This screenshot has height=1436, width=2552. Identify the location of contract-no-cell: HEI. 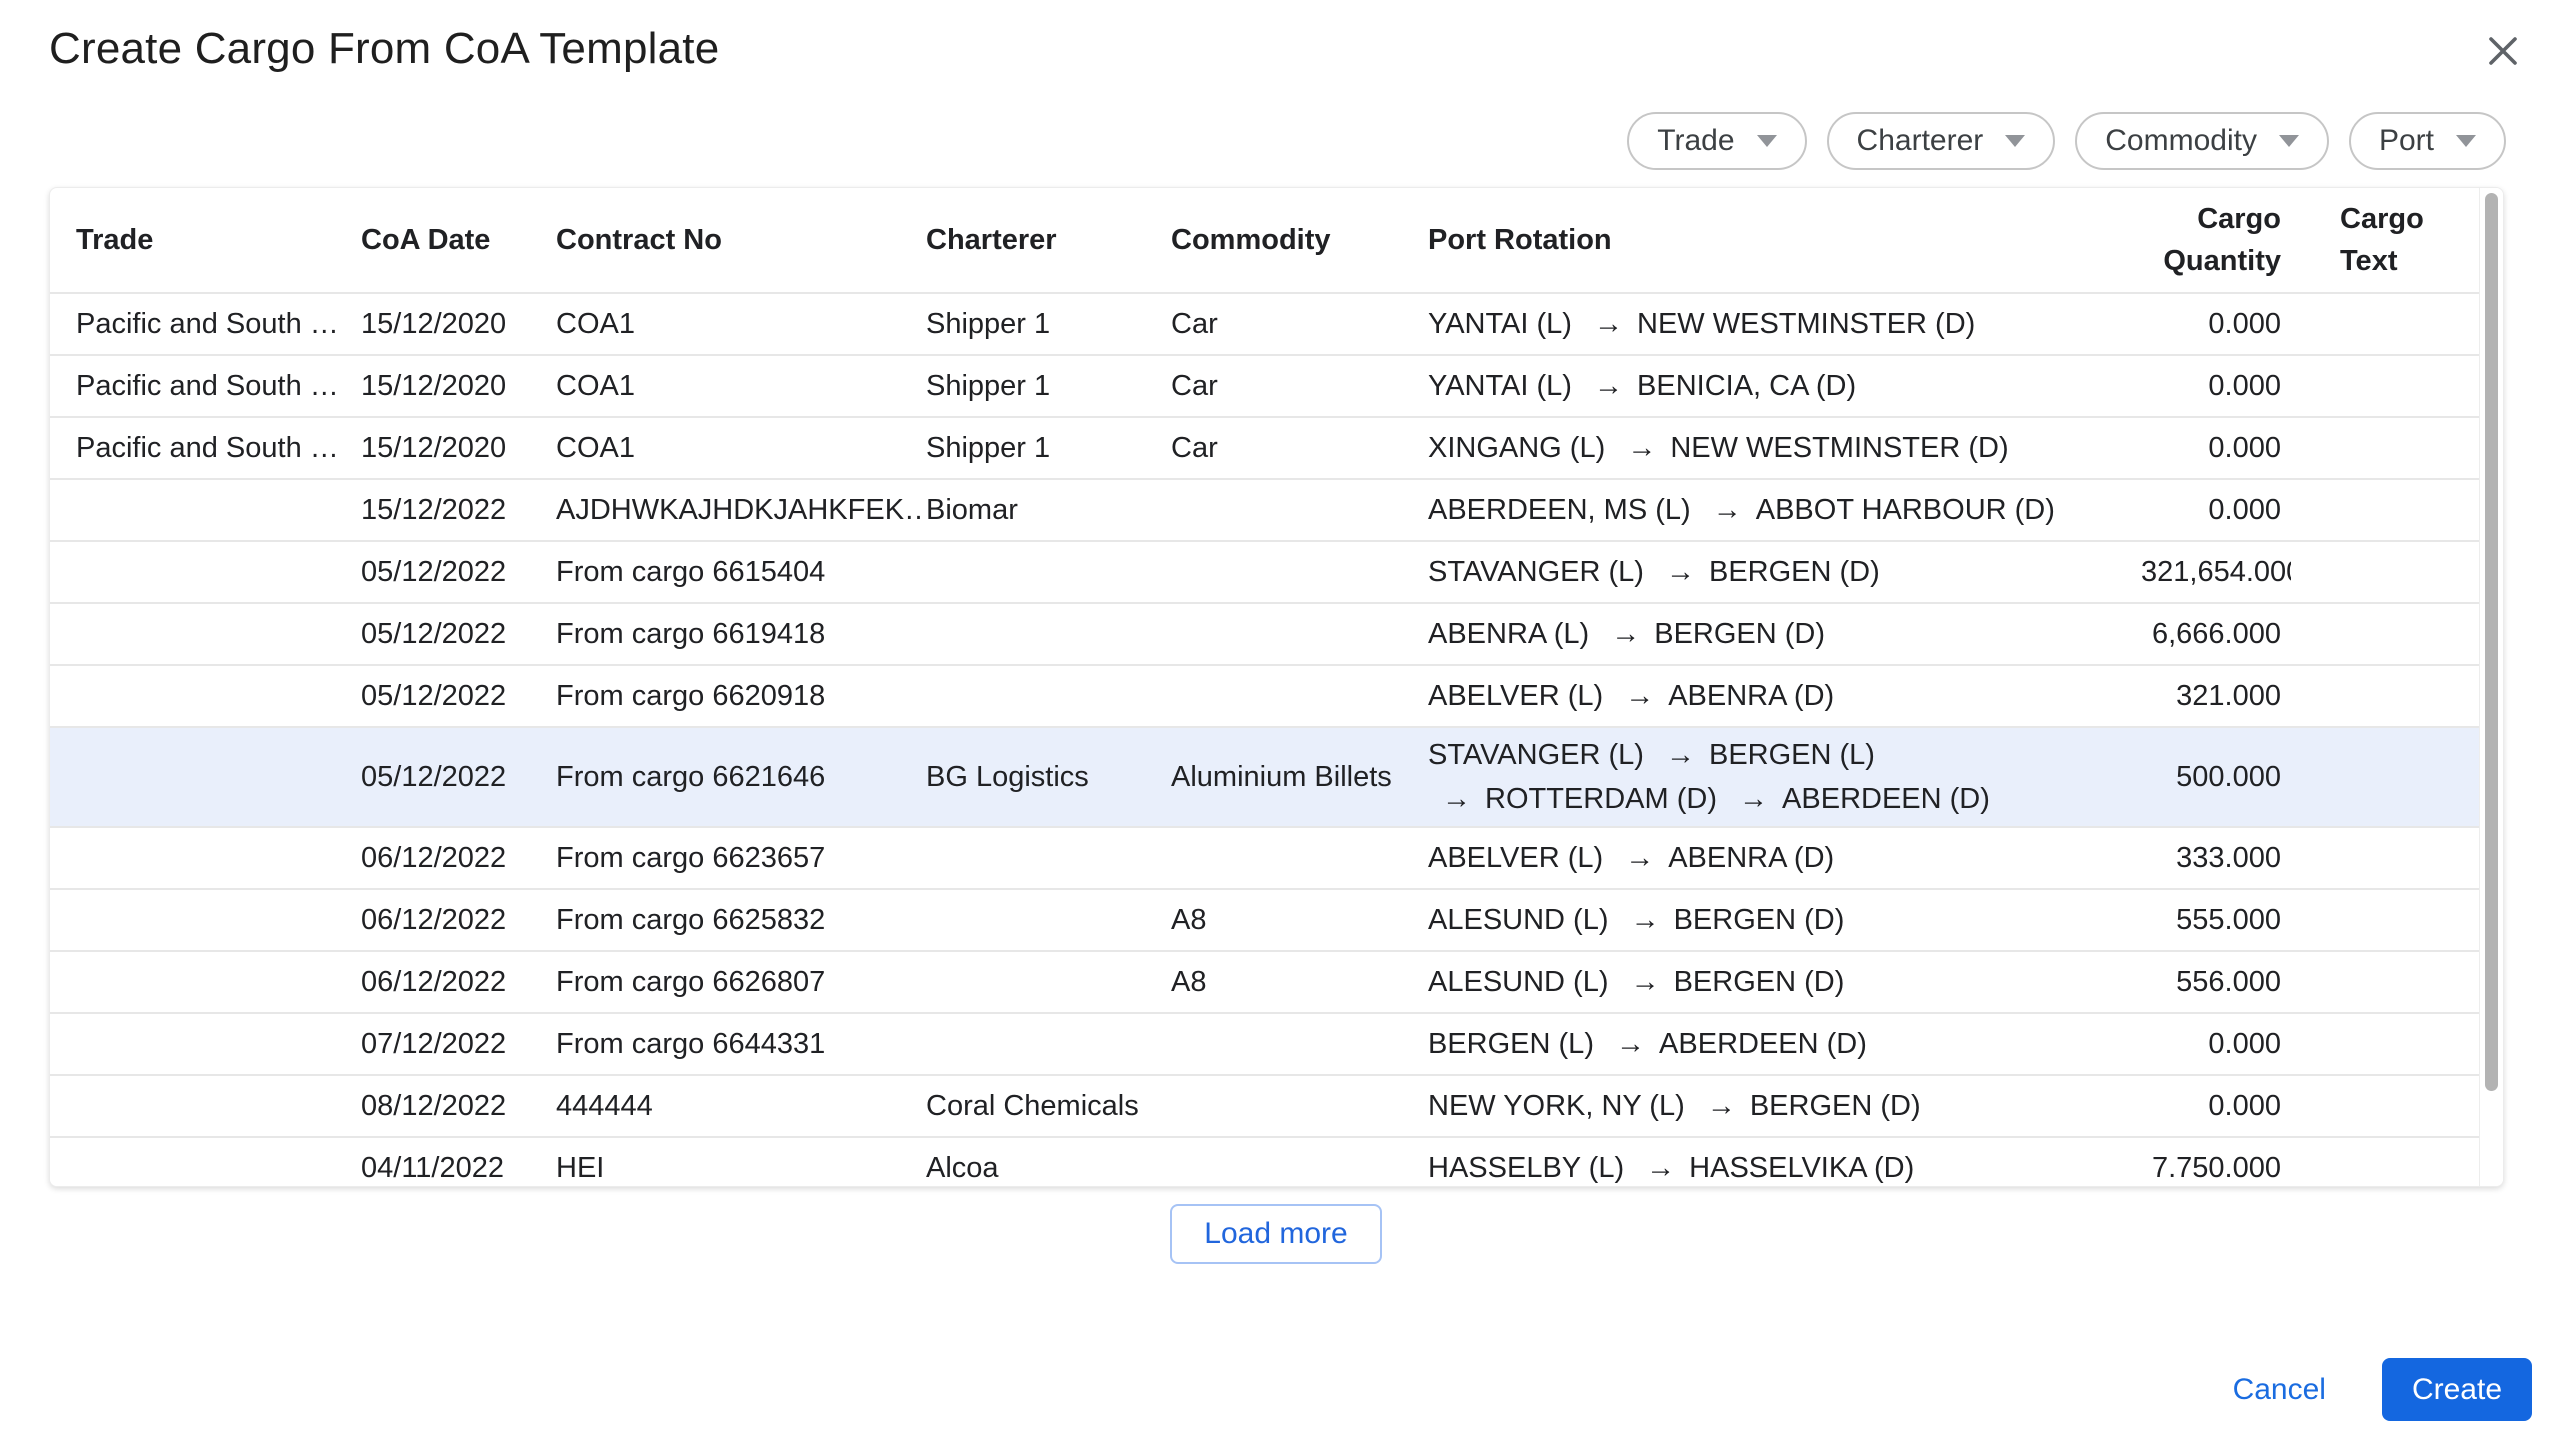
(580, 1168).